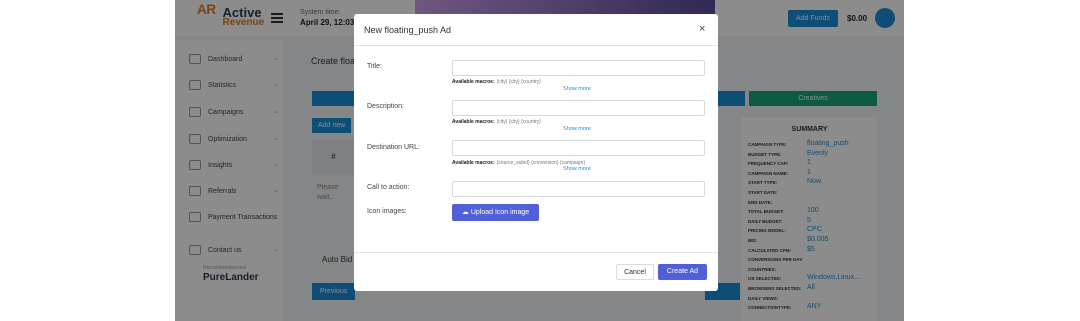  I want to click on description-label: Description:, so click(385, 106).